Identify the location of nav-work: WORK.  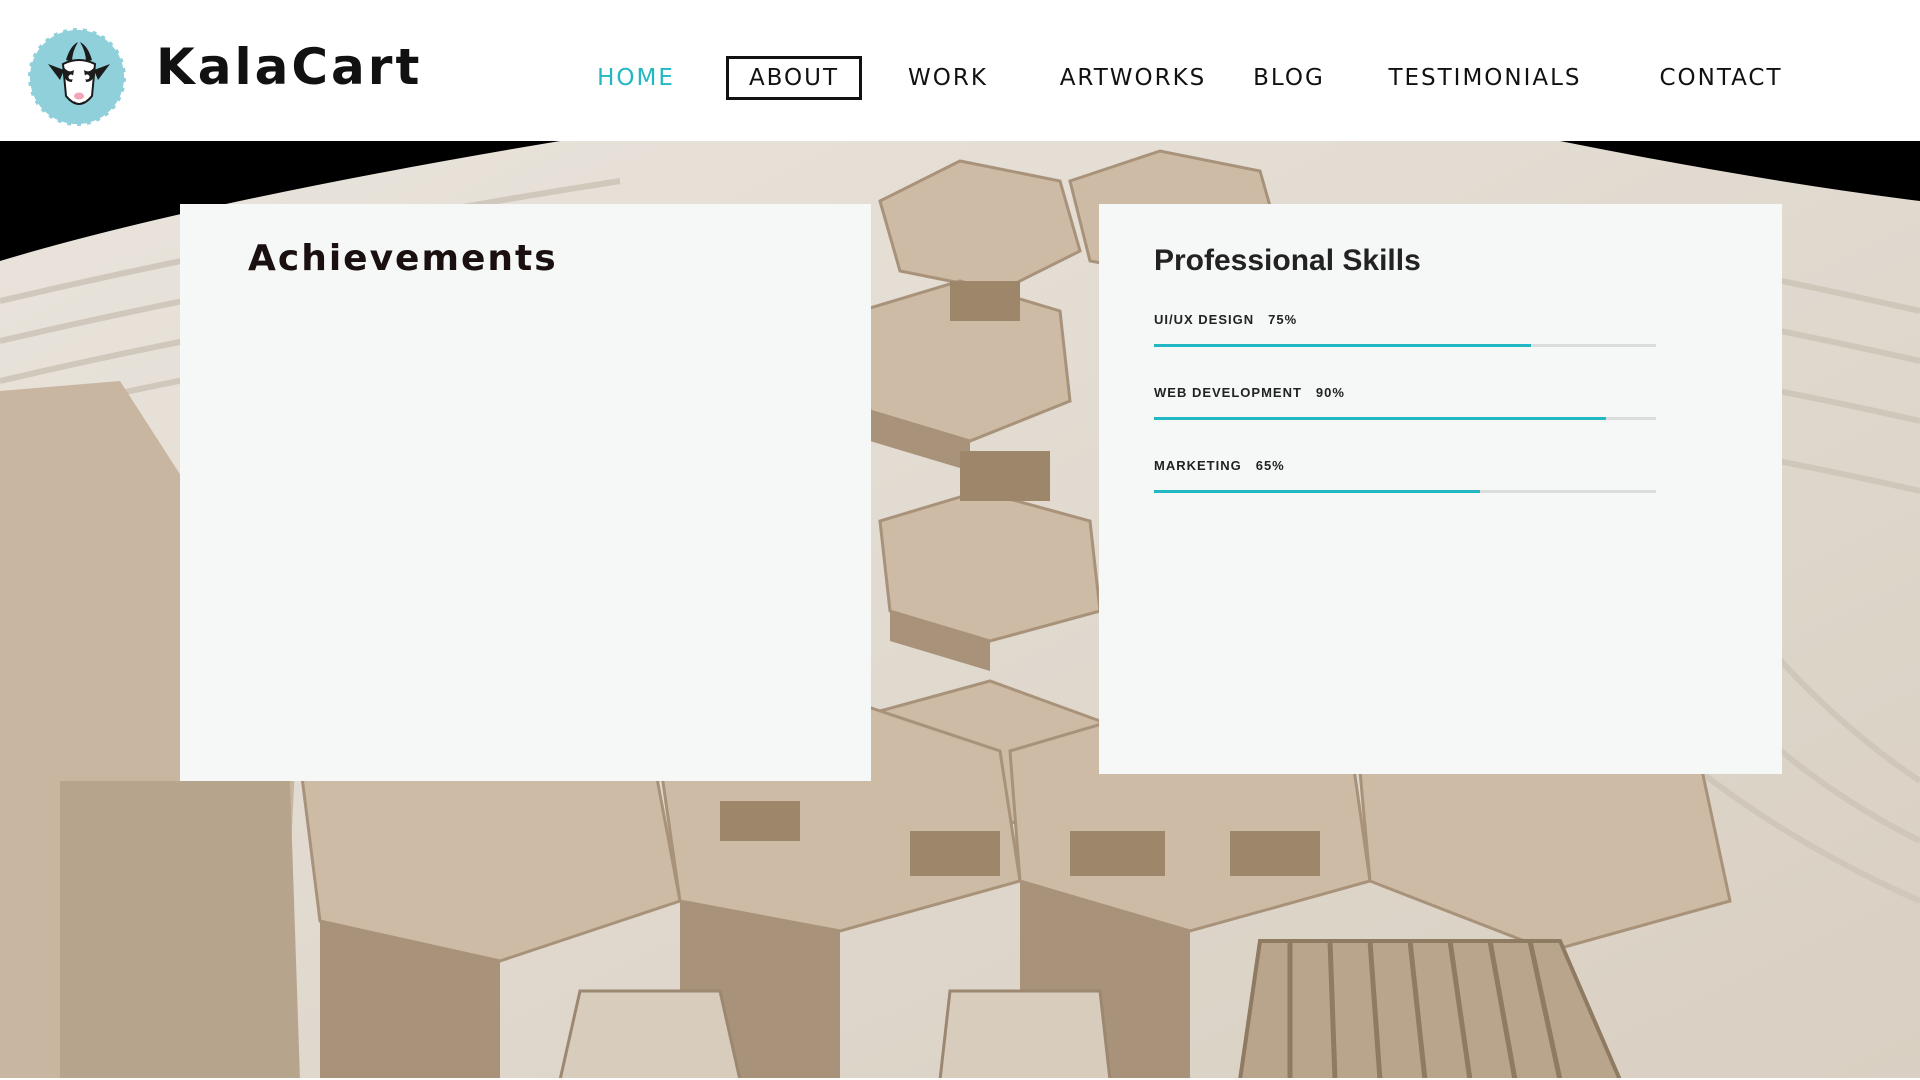
(948, 78).